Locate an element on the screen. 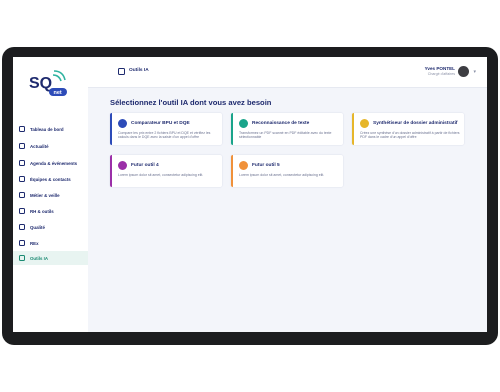  sidebar-item-metier: Métier & veille is located at coordinates (50, 195).